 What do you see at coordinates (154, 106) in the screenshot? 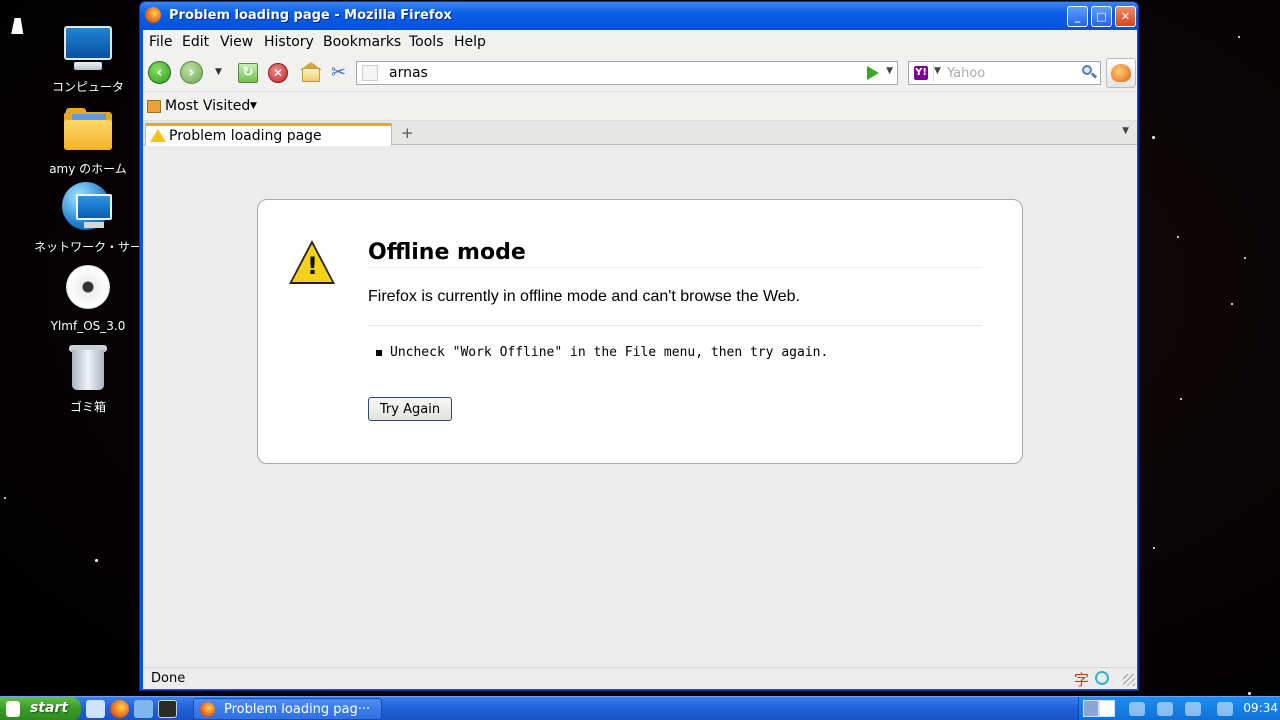
I see `bookmark-folder-icon` at bounding box center [154, 106].